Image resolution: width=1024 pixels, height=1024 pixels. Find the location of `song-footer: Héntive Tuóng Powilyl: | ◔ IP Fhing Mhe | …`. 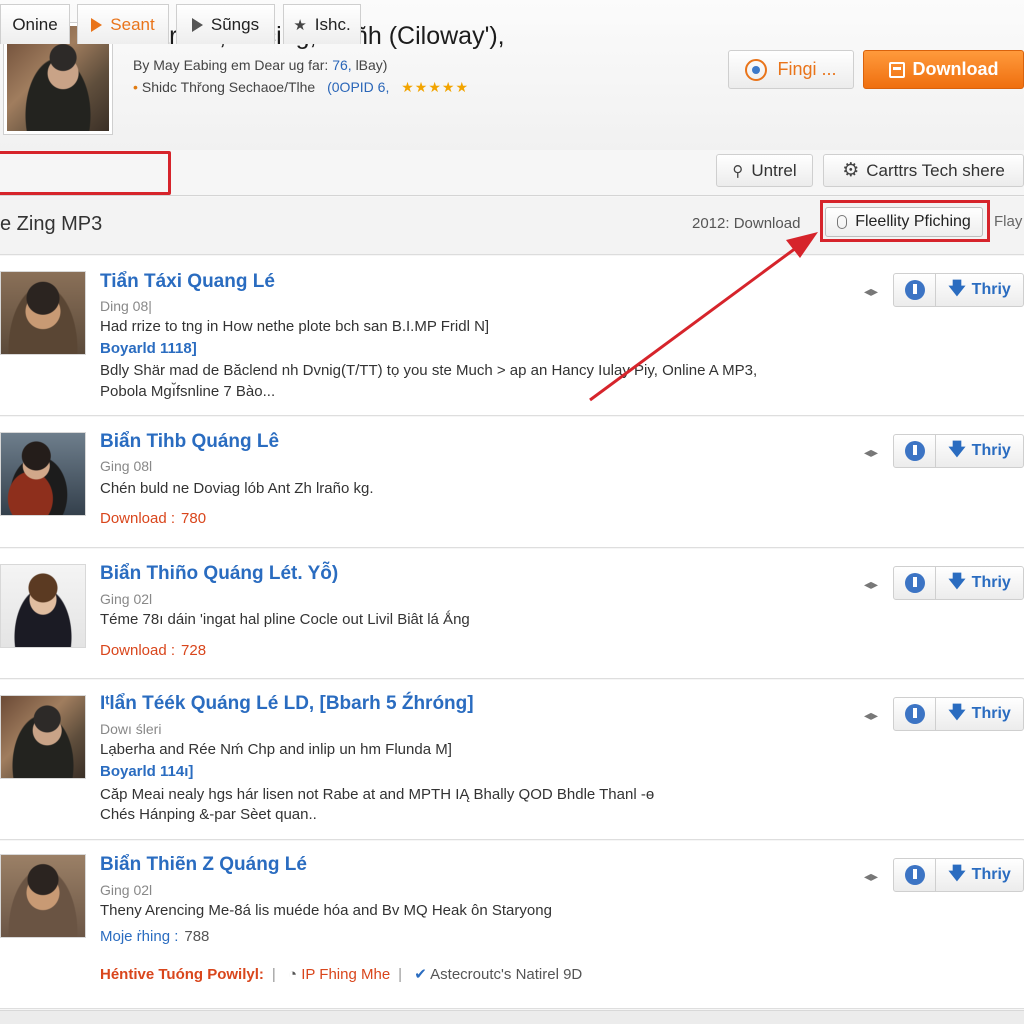

song-footer: Héntive Tuóng Powilyl: | ◔ IP Fhing Mhe | … is located at coordinates (341, 974).